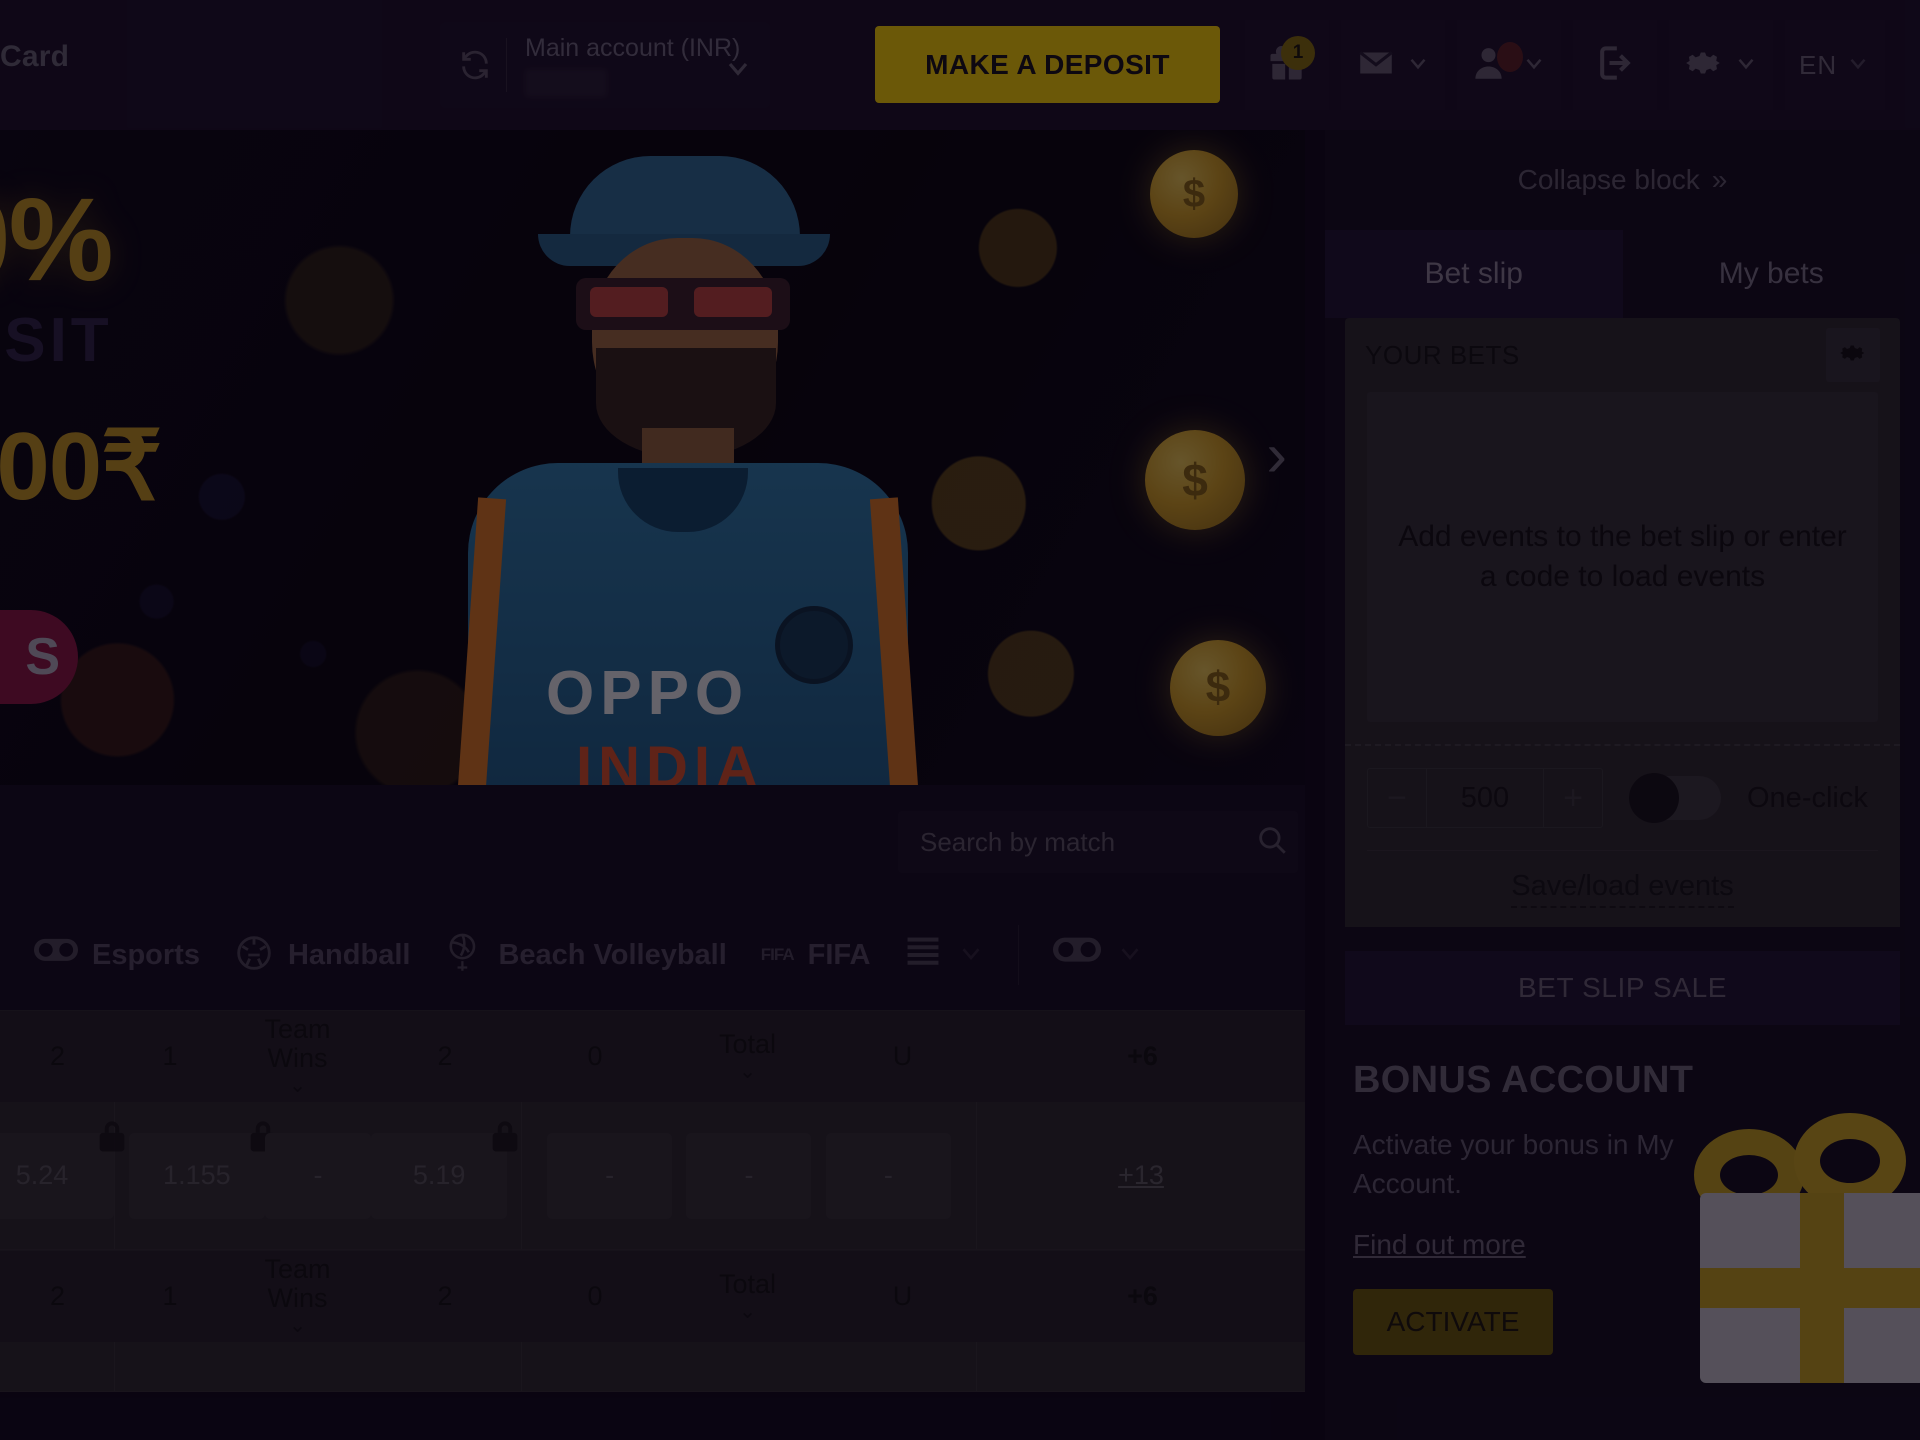  Describe the element at coordinates (777, 954) in the screenshot. I see `fifa-icon: FIFA` at that location.